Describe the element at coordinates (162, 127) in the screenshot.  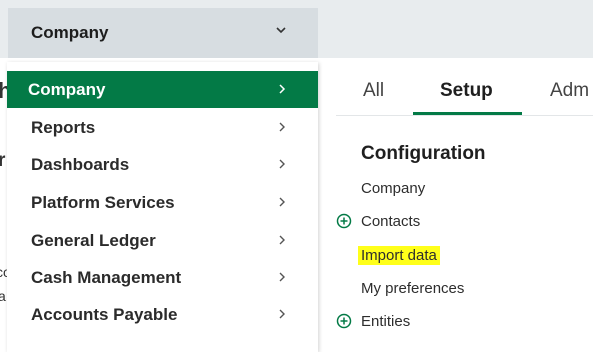
I see `menu-item-reports: Reports` at that location.